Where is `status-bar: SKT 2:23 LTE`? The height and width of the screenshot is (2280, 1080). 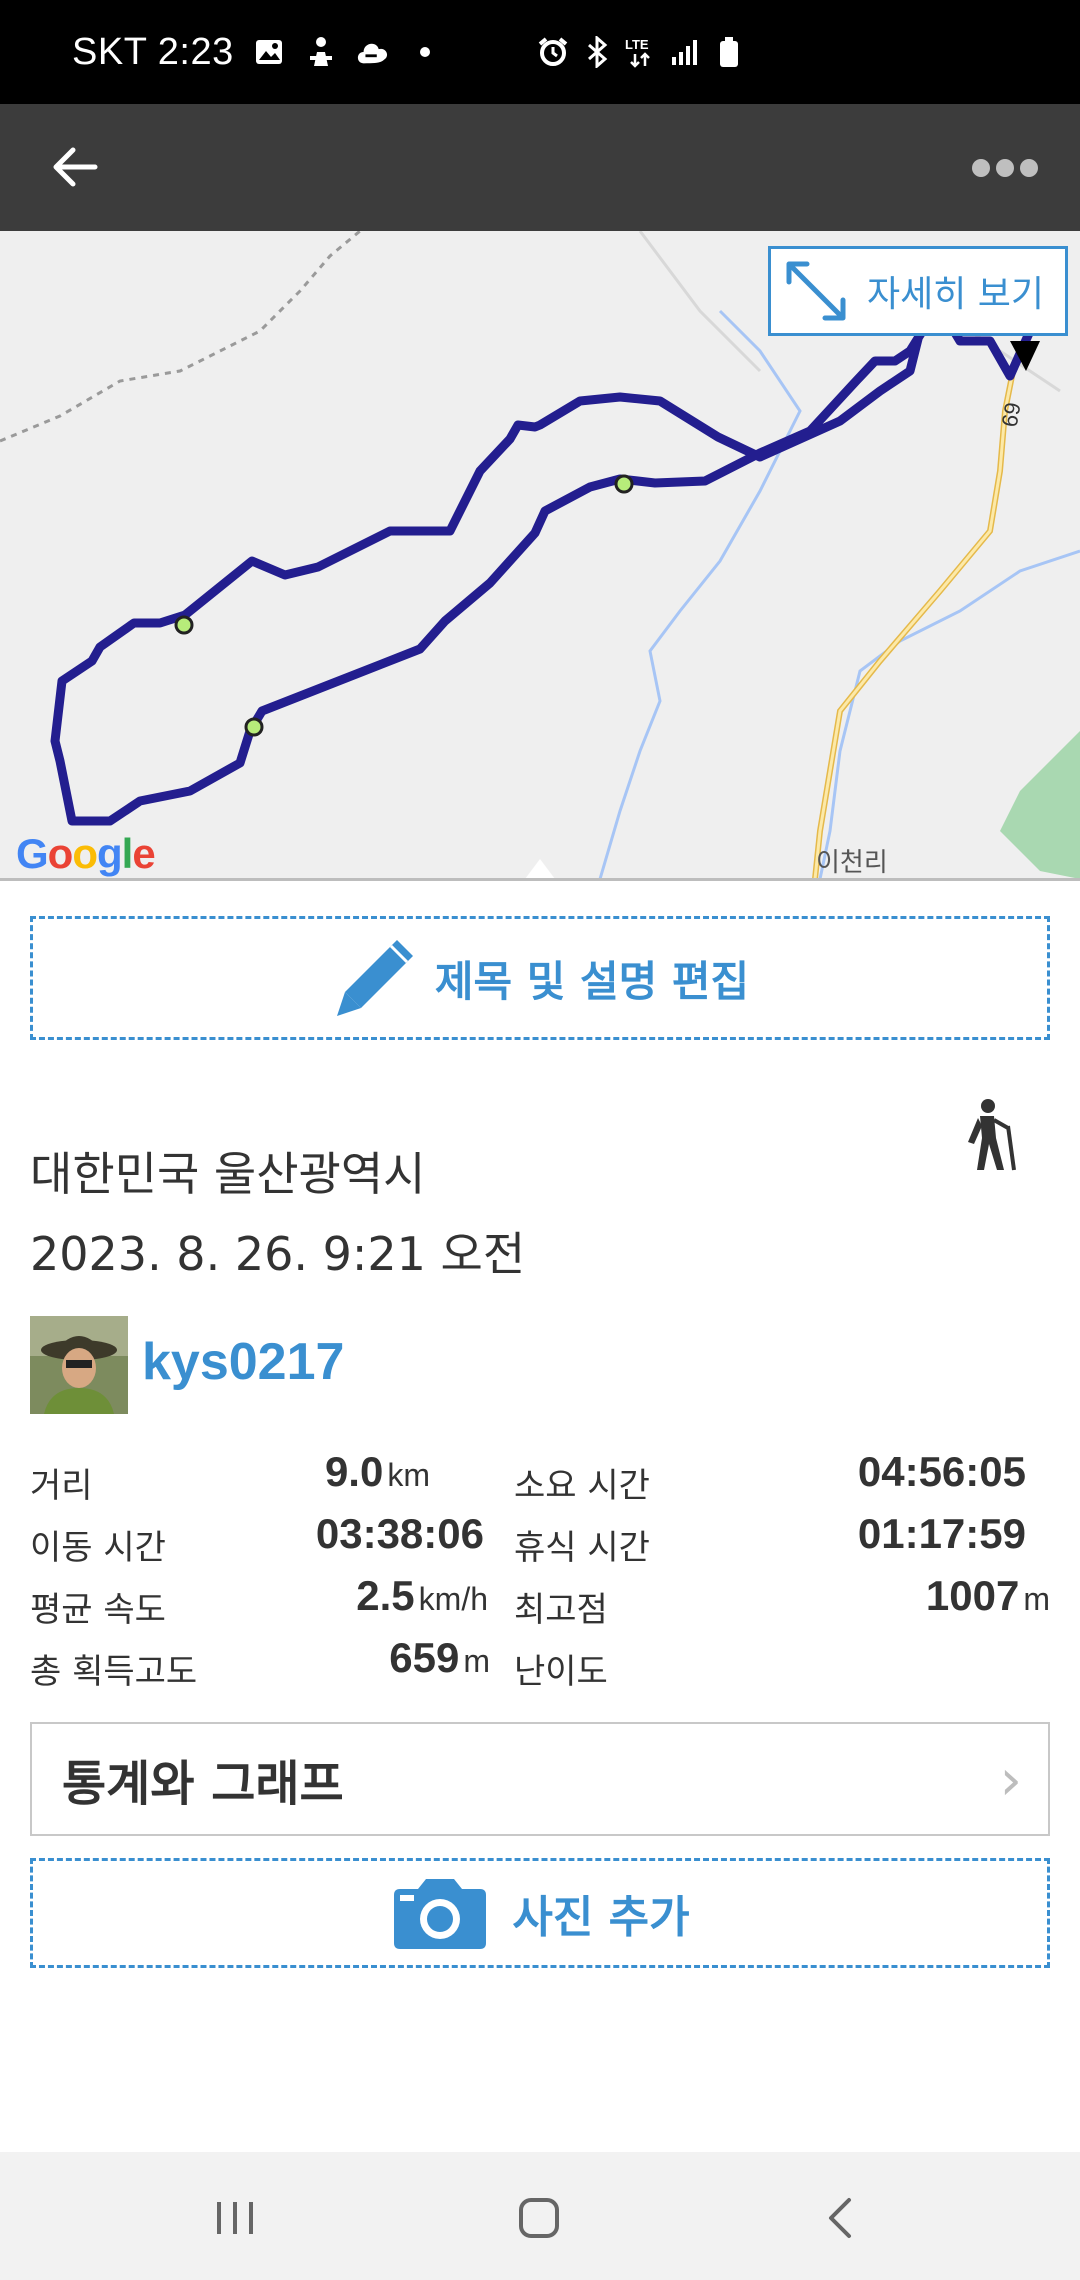 status-bar: SKT 2:23 LTE is located at coordinates (540, 52).